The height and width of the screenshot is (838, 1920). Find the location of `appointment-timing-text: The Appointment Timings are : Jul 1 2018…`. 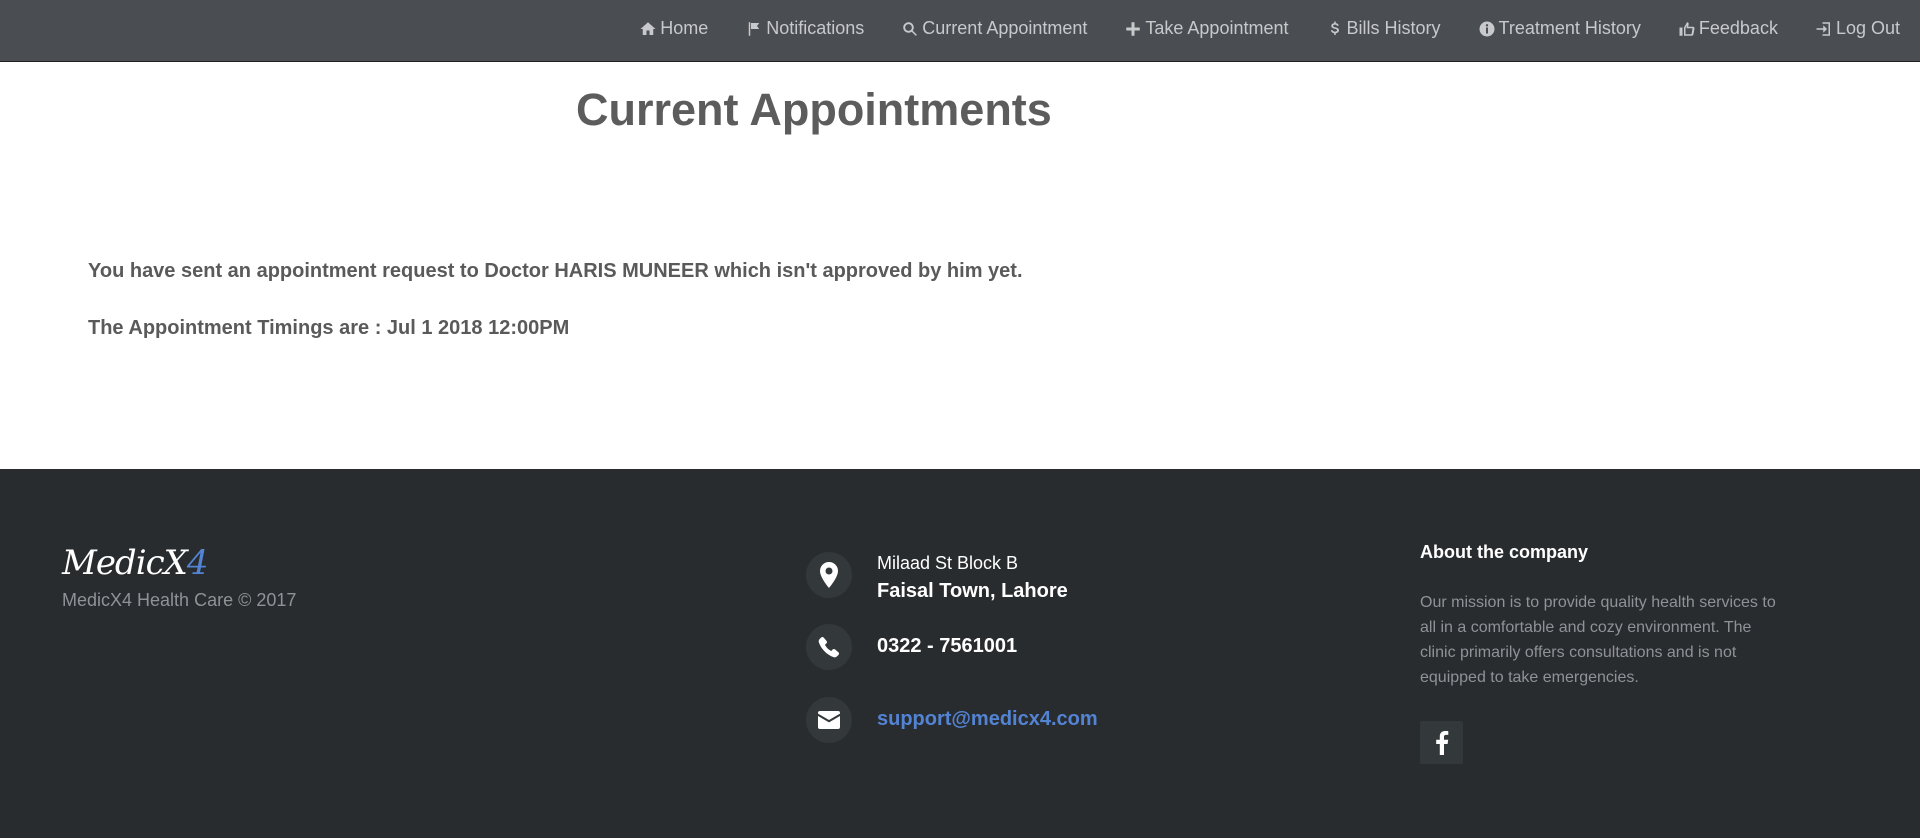

appointment-timing-text: The Appointment Timings are : Jul 1 2018… is located at coordinates (329, 328).